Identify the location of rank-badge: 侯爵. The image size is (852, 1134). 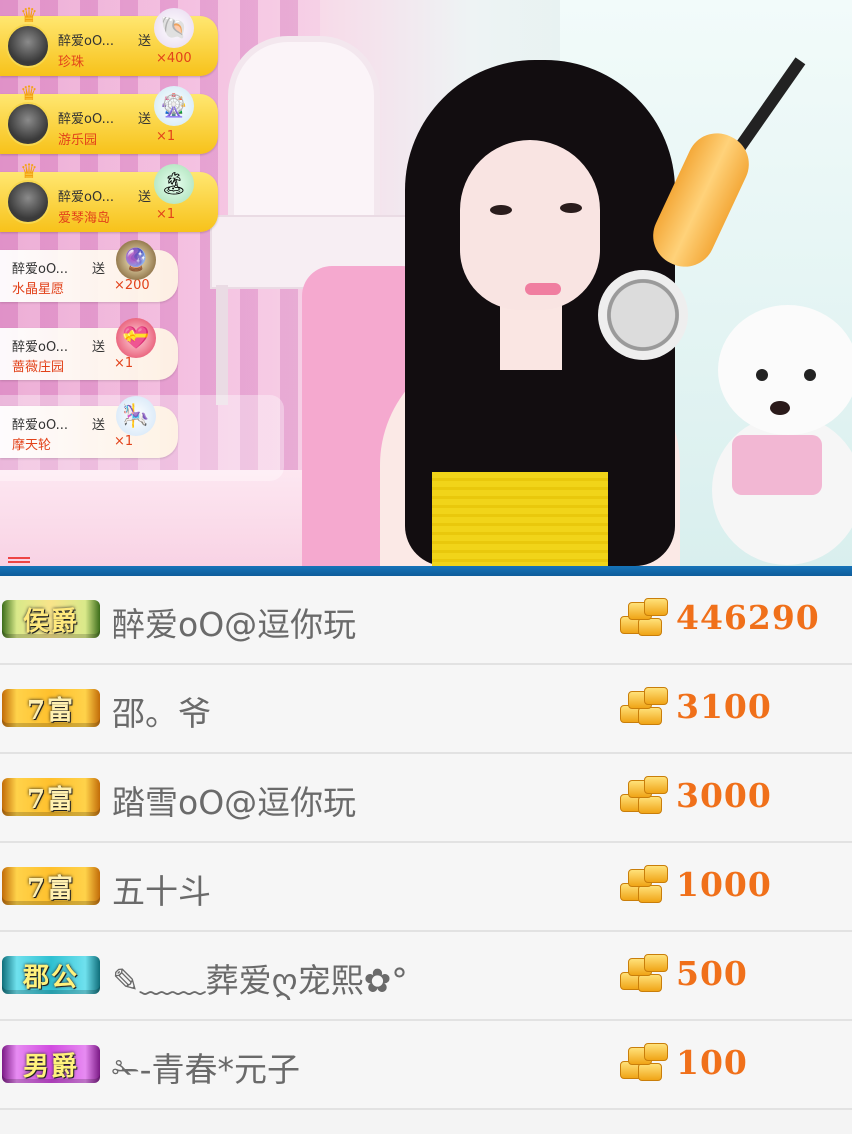
(51, 619).